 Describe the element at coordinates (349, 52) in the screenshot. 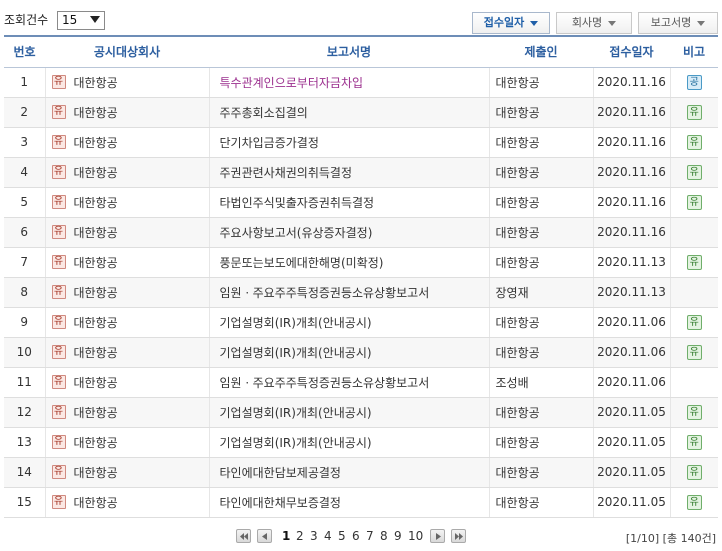

I see `column-header-report: 보고서명` at that location.